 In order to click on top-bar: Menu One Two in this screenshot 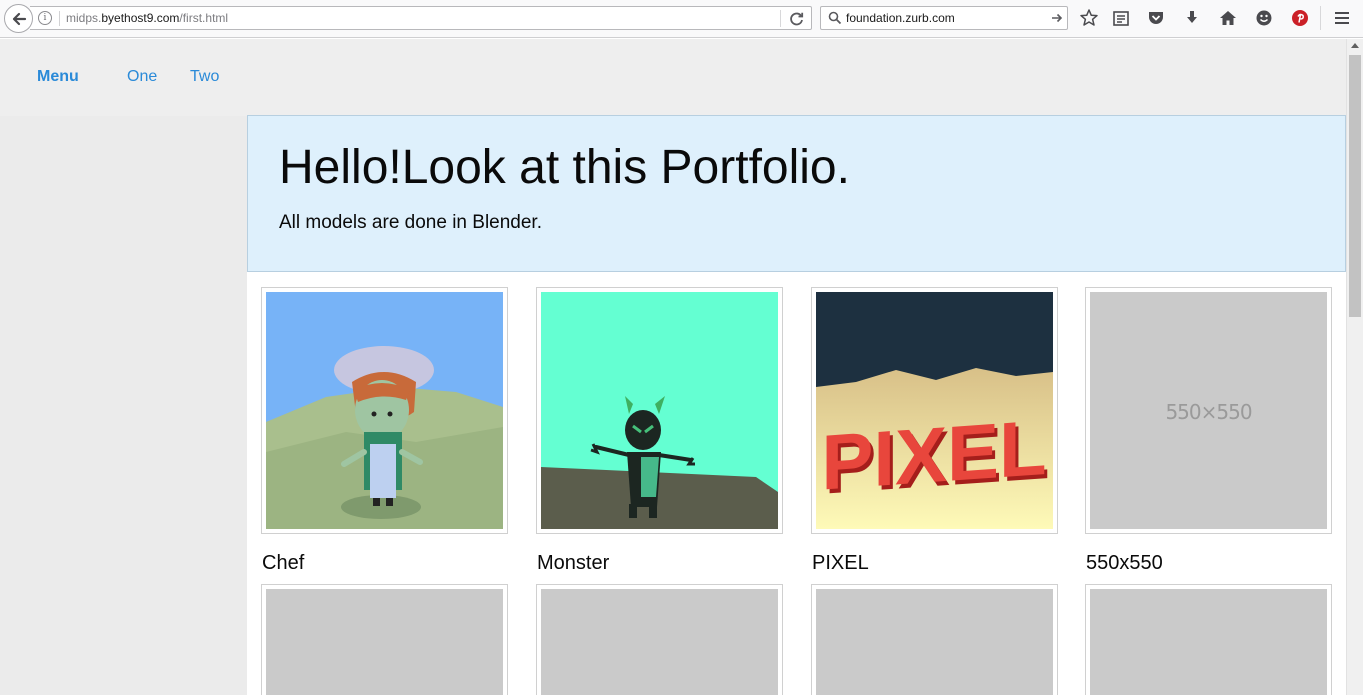, I will do `click(673, 77)`.